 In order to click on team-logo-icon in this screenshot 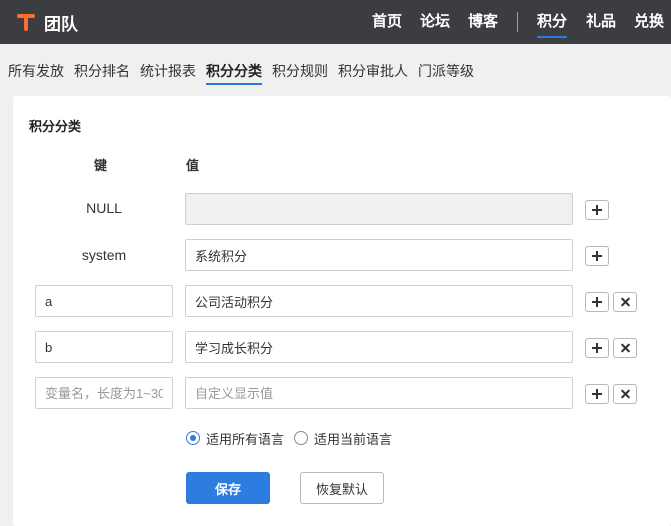, I will do `click(26, 22)`.